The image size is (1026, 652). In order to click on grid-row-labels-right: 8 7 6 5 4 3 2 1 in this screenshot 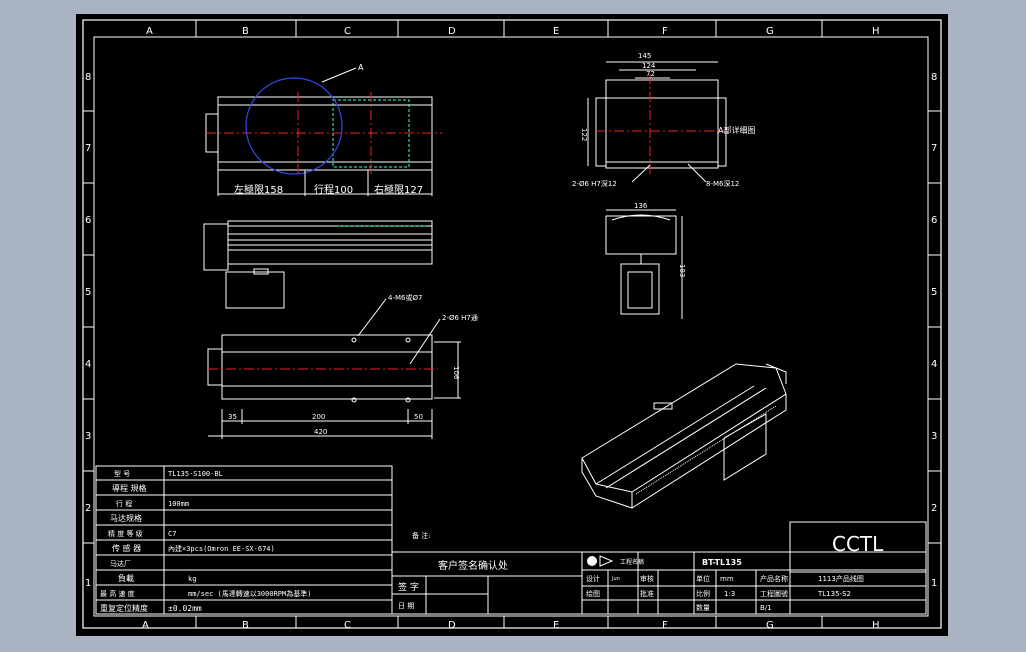, I will do `click(934, 330)`.